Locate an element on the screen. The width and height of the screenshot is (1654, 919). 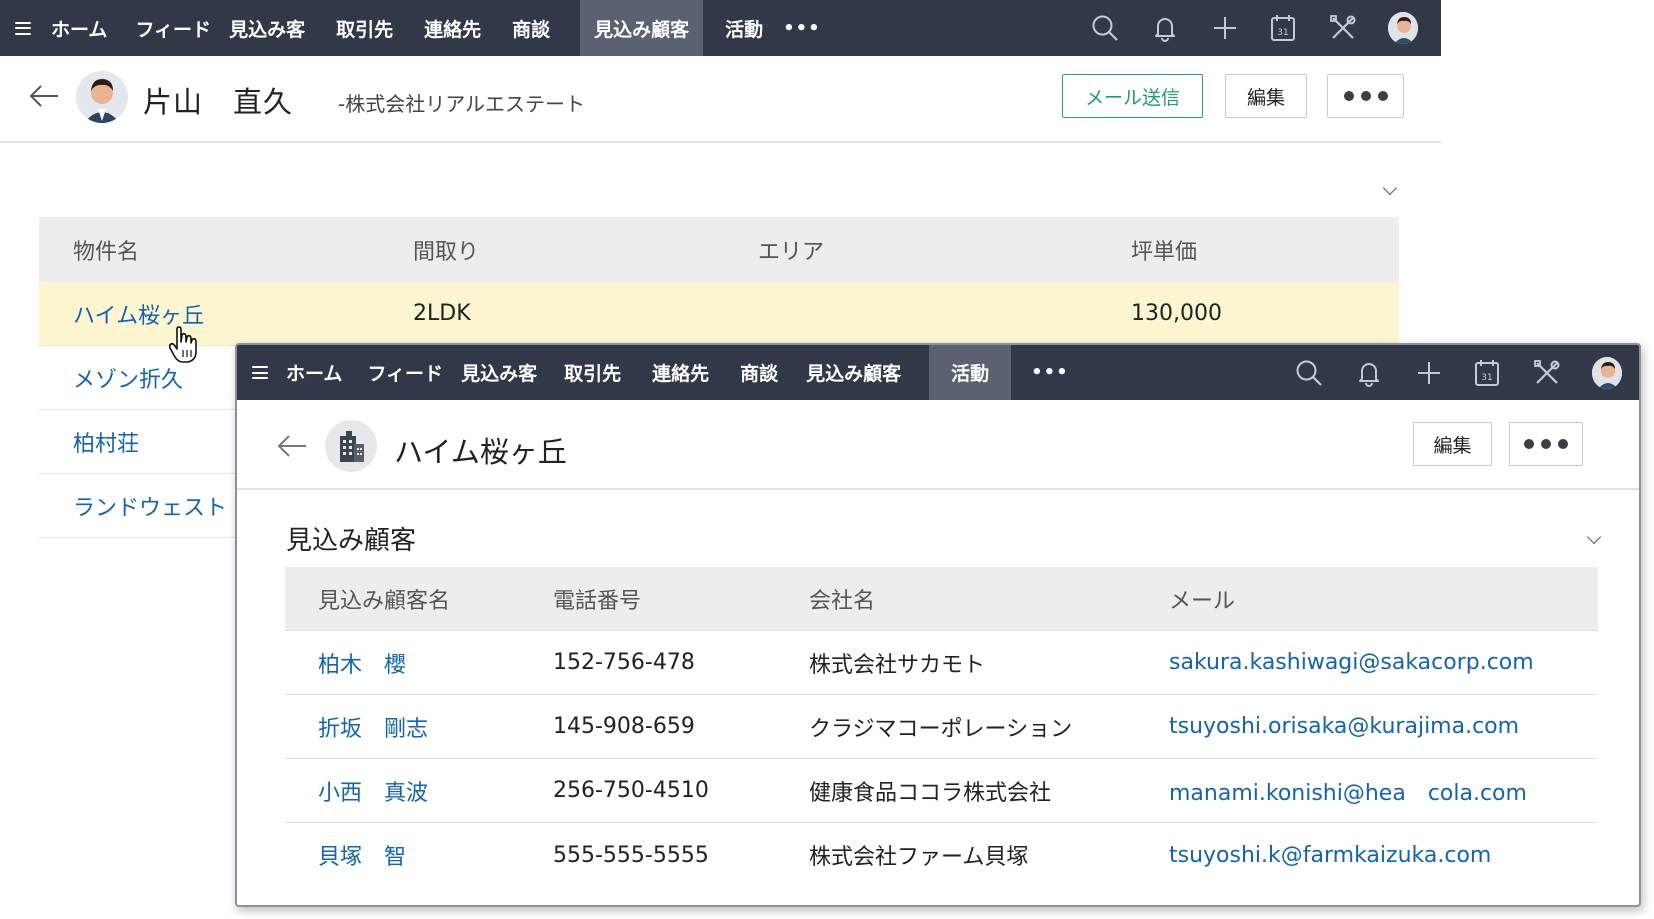
prospect-company: 株式会社ファーム貝塚 is located at coordinates (919, 857).